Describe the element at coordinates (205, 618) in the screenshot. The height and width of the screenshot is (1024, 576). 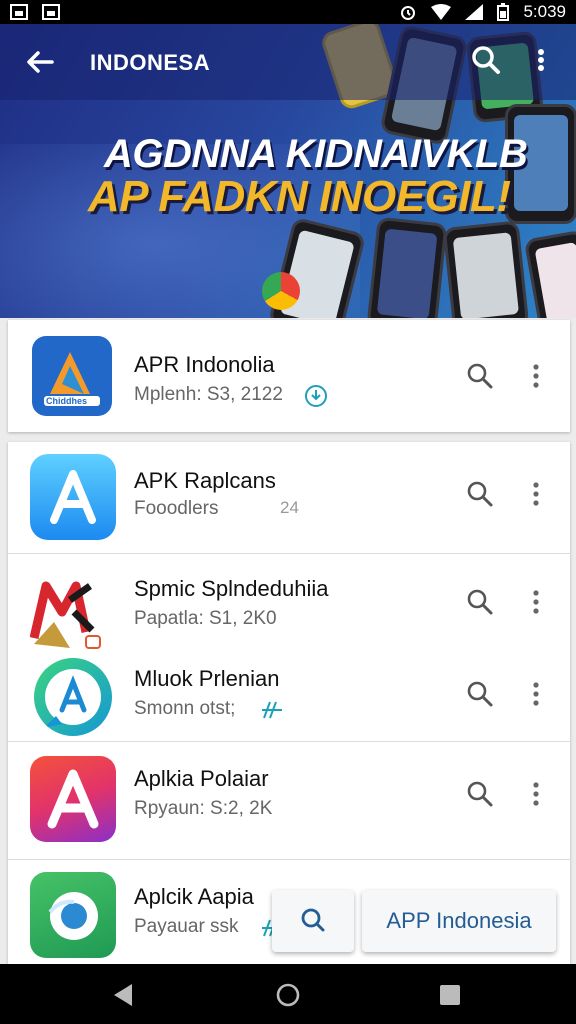
I see `app-meta: Papatla: S1, 2K0` at that location.